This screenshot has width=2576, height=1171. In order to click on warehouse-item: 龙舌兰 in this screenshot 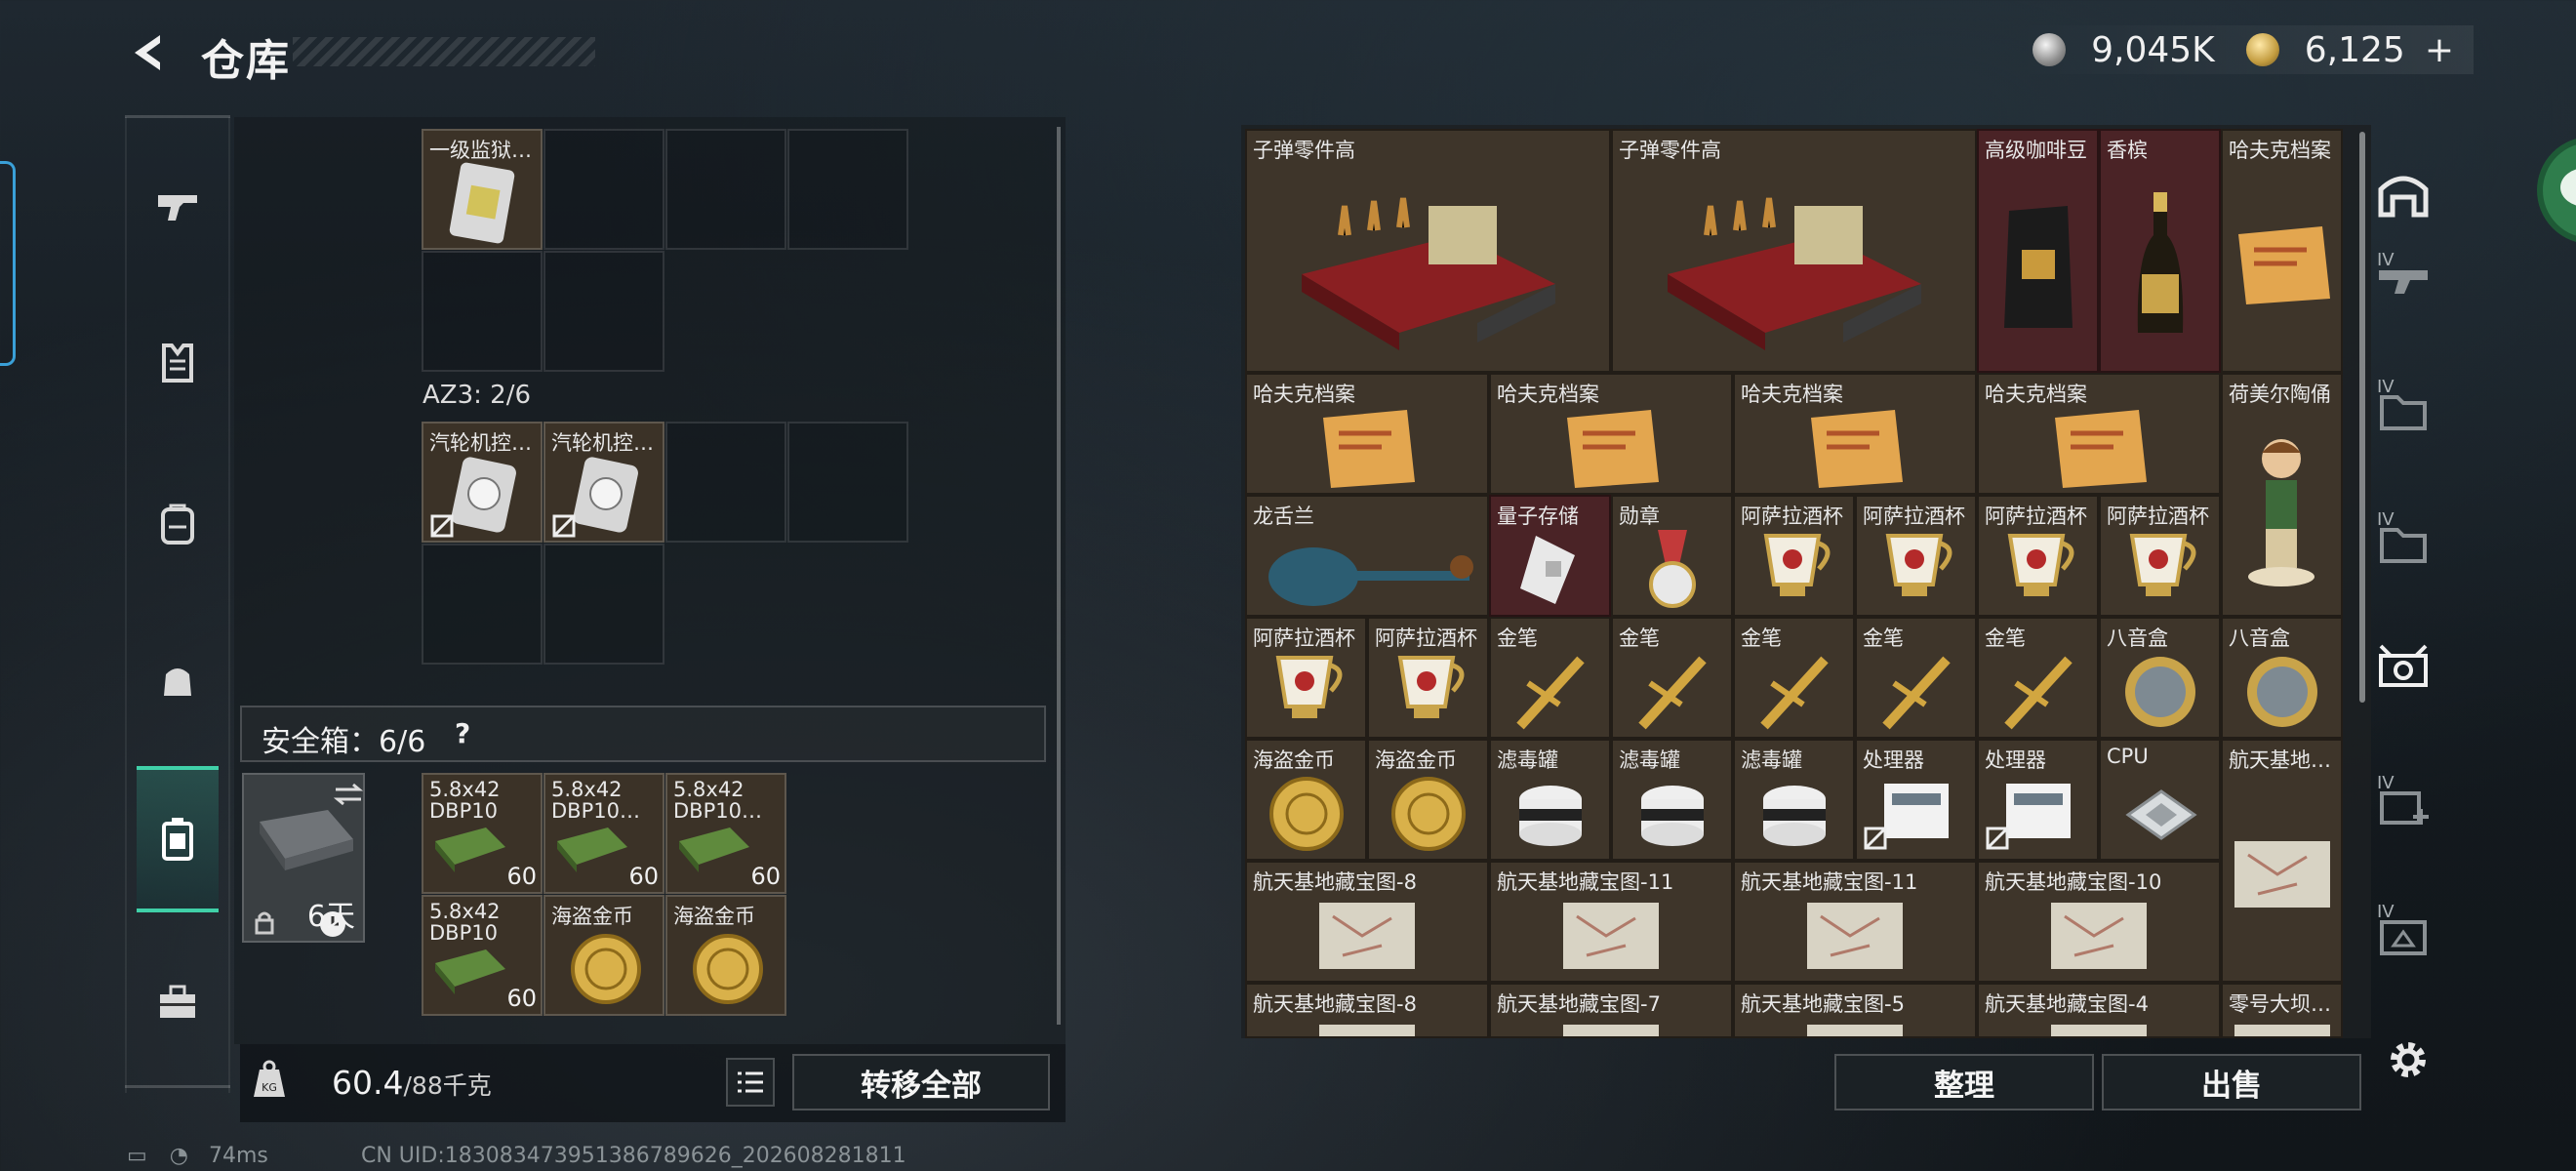, I will do `click(1367, 556)`.